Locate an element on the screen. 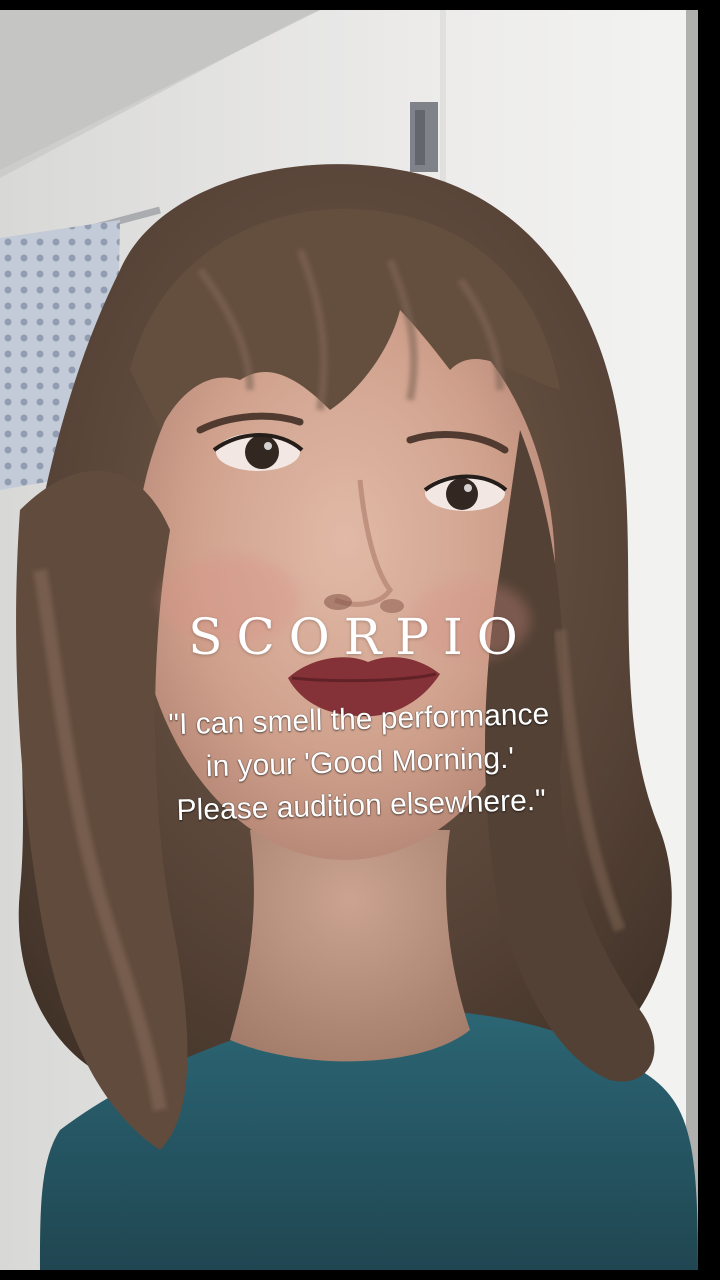  zodiac-title: SCORPIO is located at coordinates (360, 637).